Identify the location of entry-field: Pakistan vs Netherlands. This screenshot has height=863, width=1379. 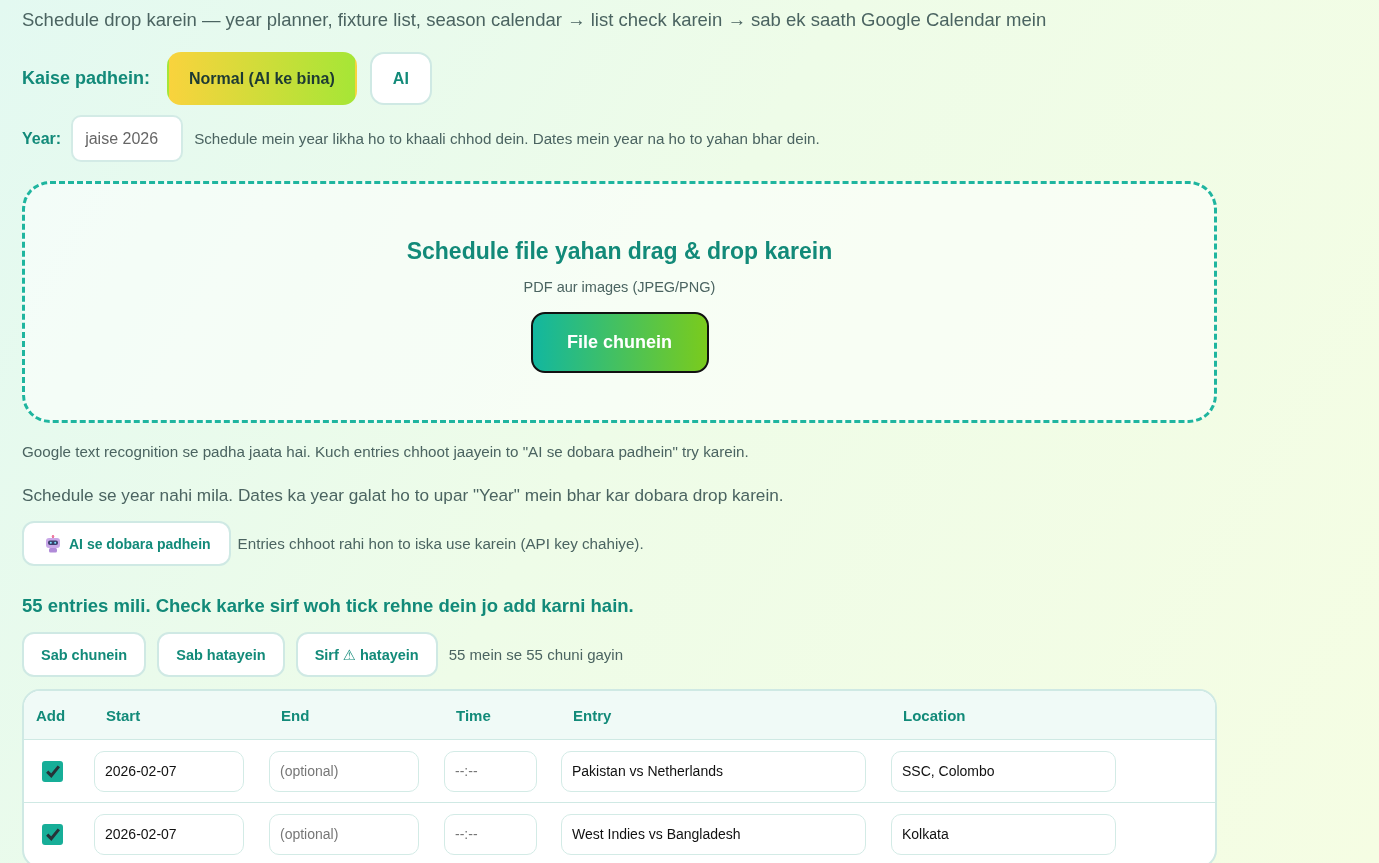
(713, 771).